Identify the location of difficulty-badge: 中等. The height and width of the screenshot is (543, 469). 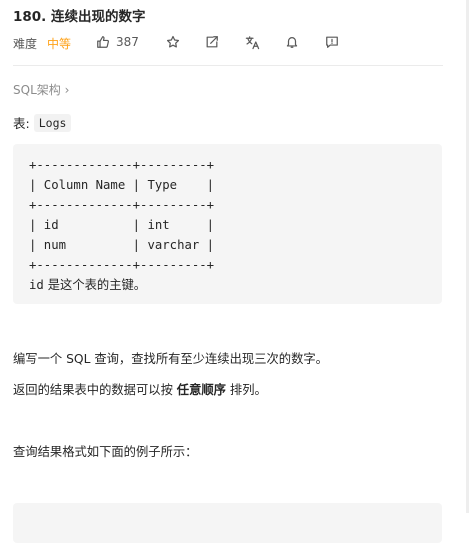
(59, 44).